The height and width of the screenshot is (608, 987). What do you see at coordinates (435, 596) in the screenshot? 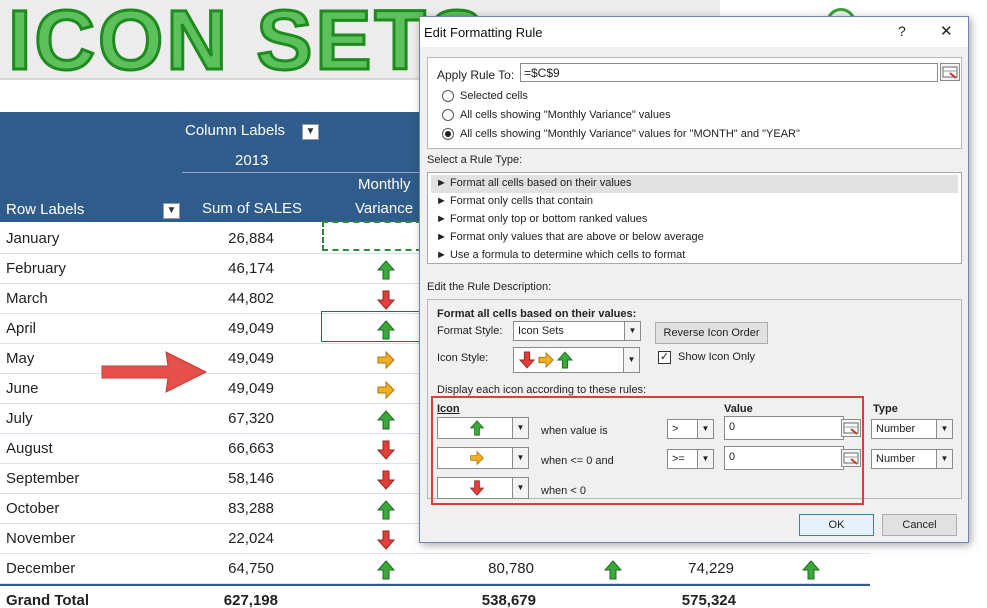
I see `grand-total-row: Grand Total 627,198 538,679 575,324` at bounding box center [435, 596].